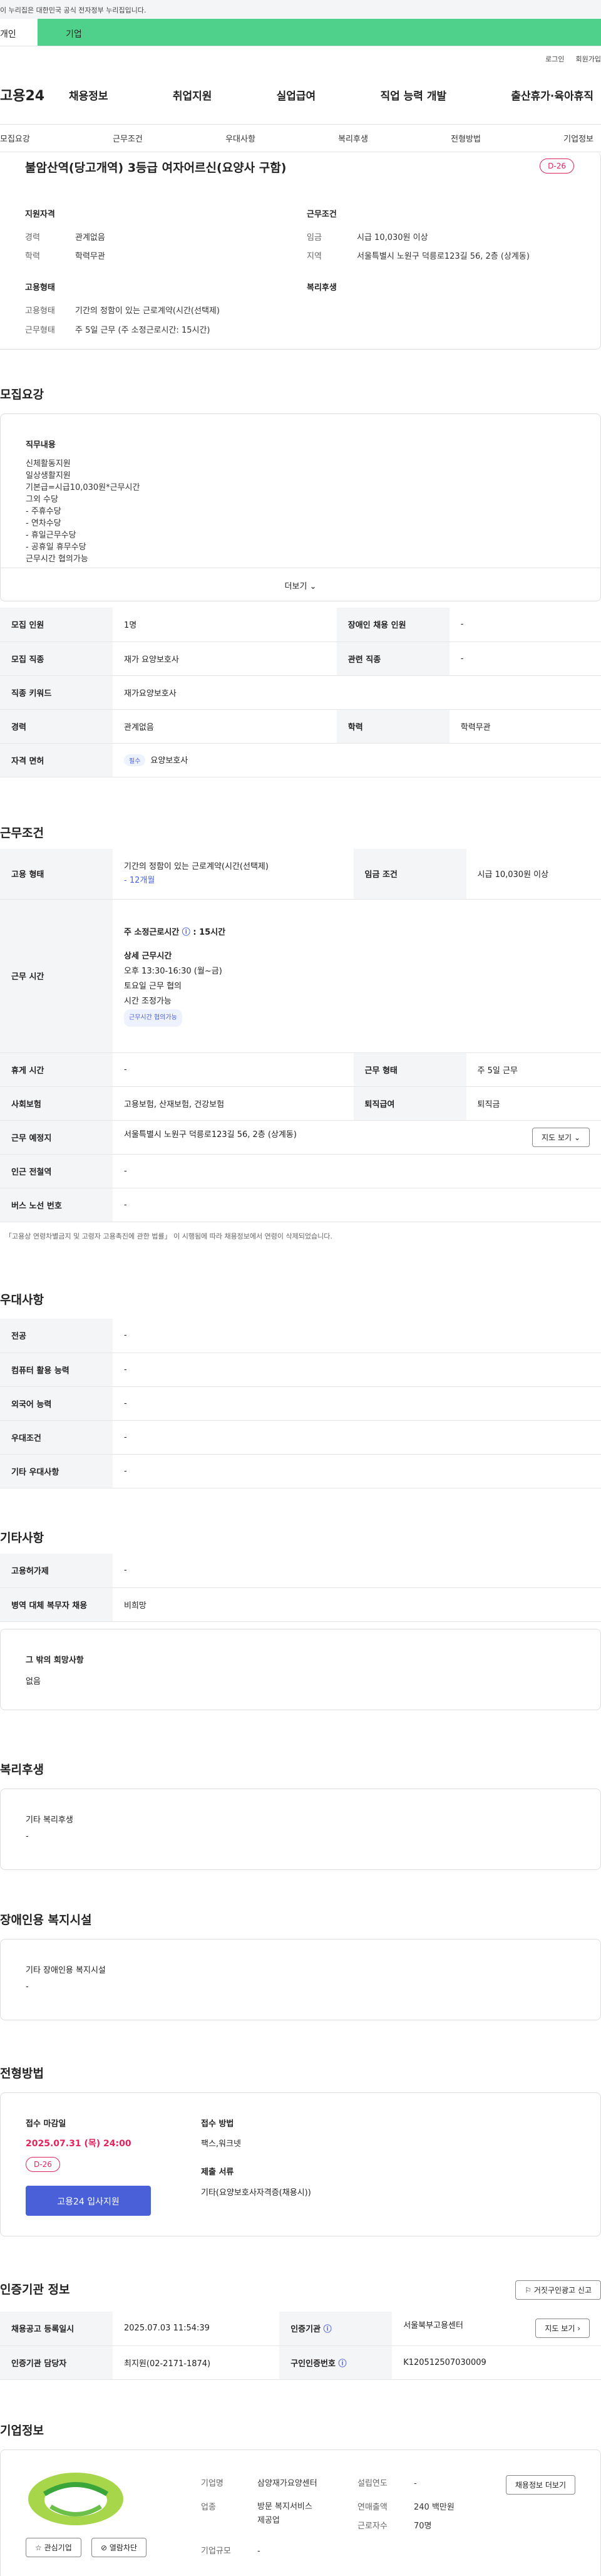 The image size is (601, 2576). What do you see at coordinates (552, 95) in the screenshot?
I see `gnb-item-leave: 출산휴가·육아휴직` at bounding box center [552, 95].